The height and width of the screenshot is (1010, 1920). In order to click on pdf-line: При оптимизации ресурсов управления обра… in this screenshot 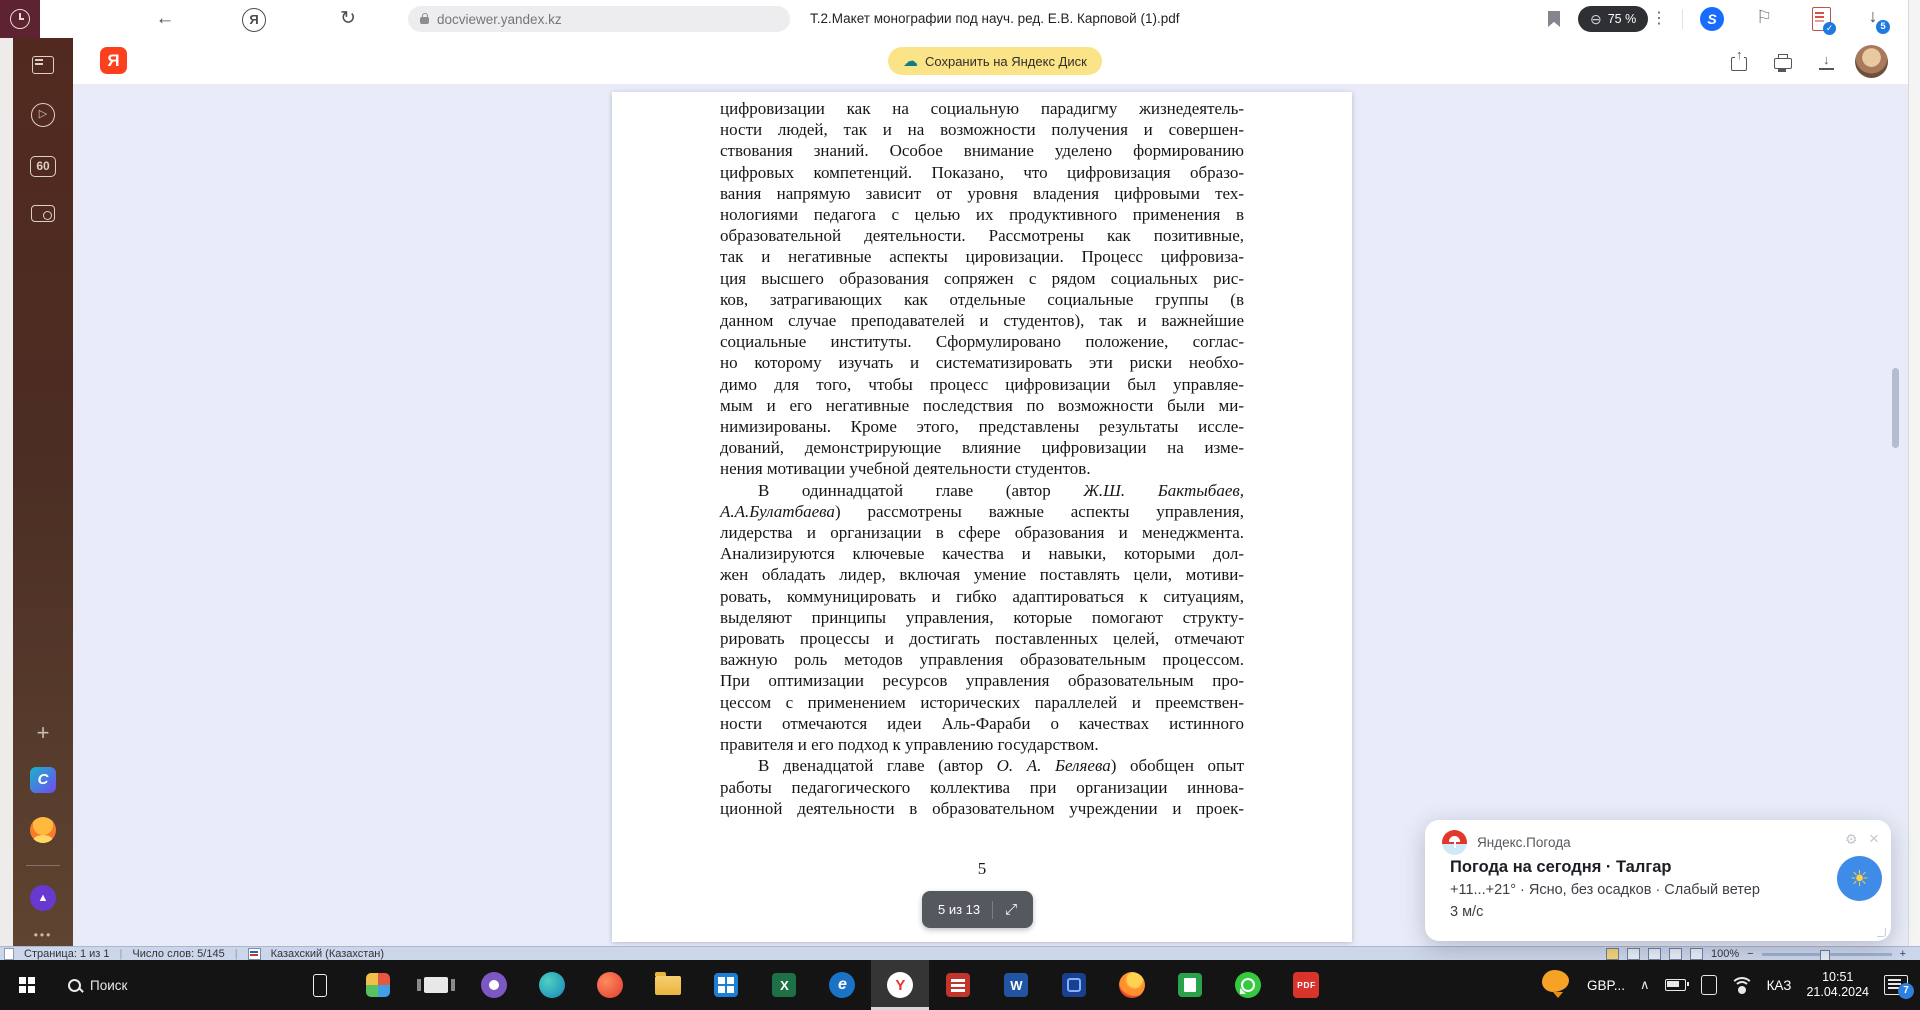, I will do `click(982, 681)`.